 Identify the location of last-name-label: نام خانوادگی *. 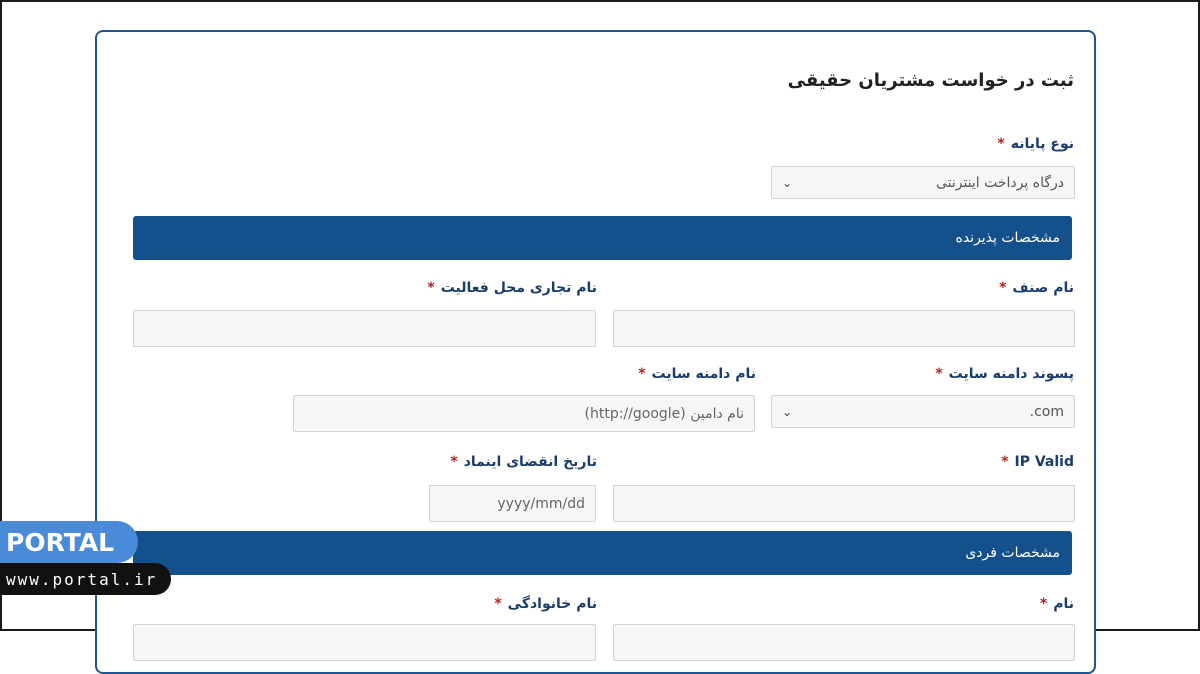
(545, 604).